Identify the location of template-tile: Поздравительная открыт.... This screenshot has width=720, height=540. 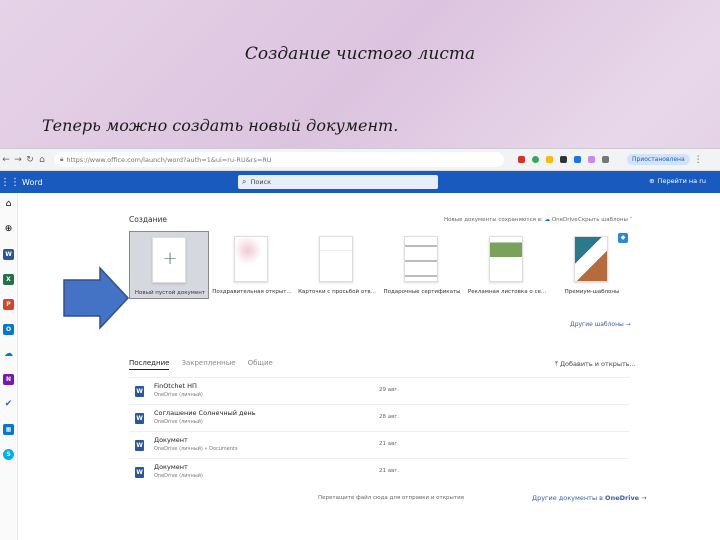
(252, 265).